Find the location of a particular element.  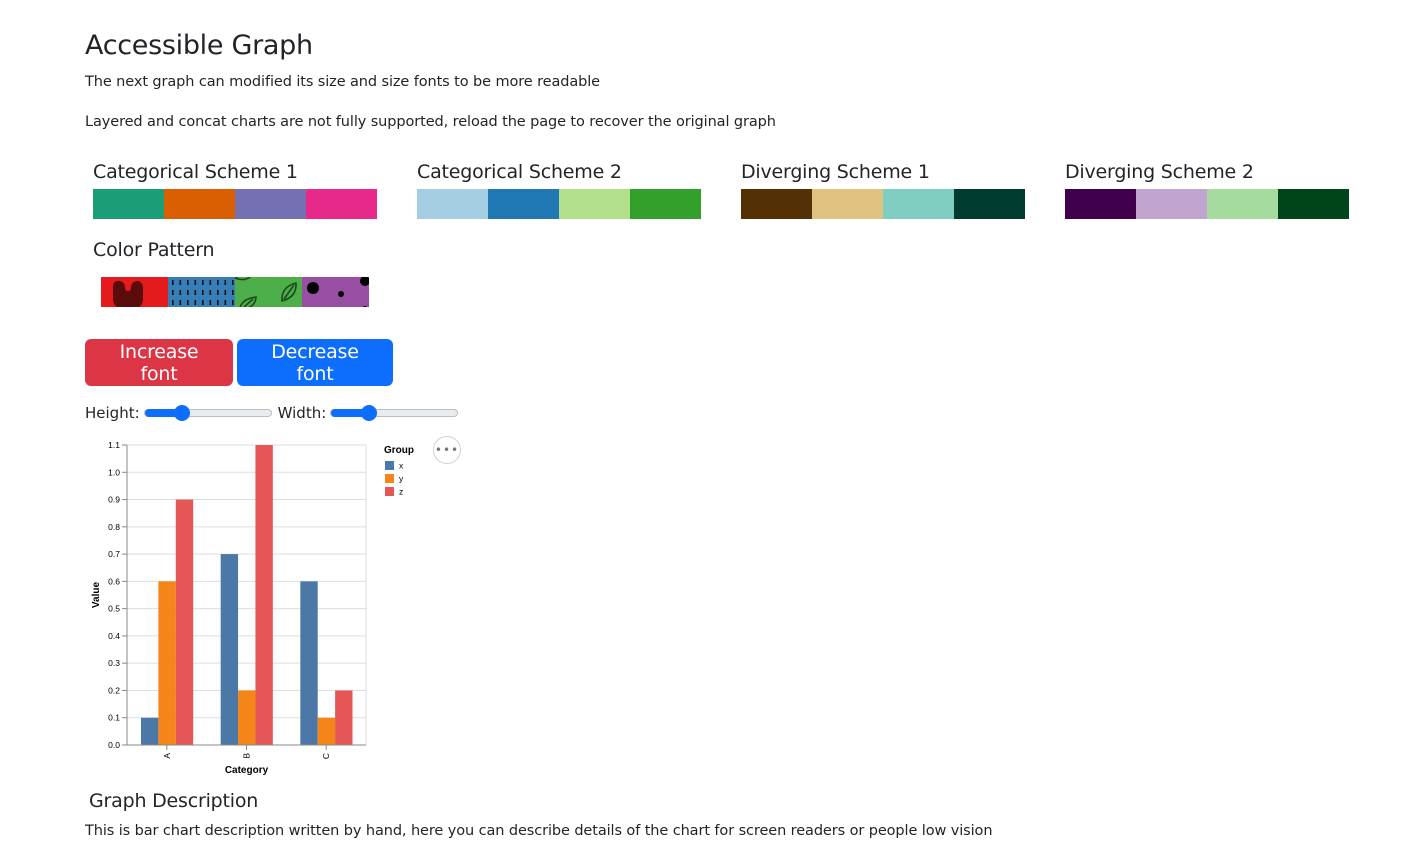

blob-shape-icon is located at coordinates (128, 293).